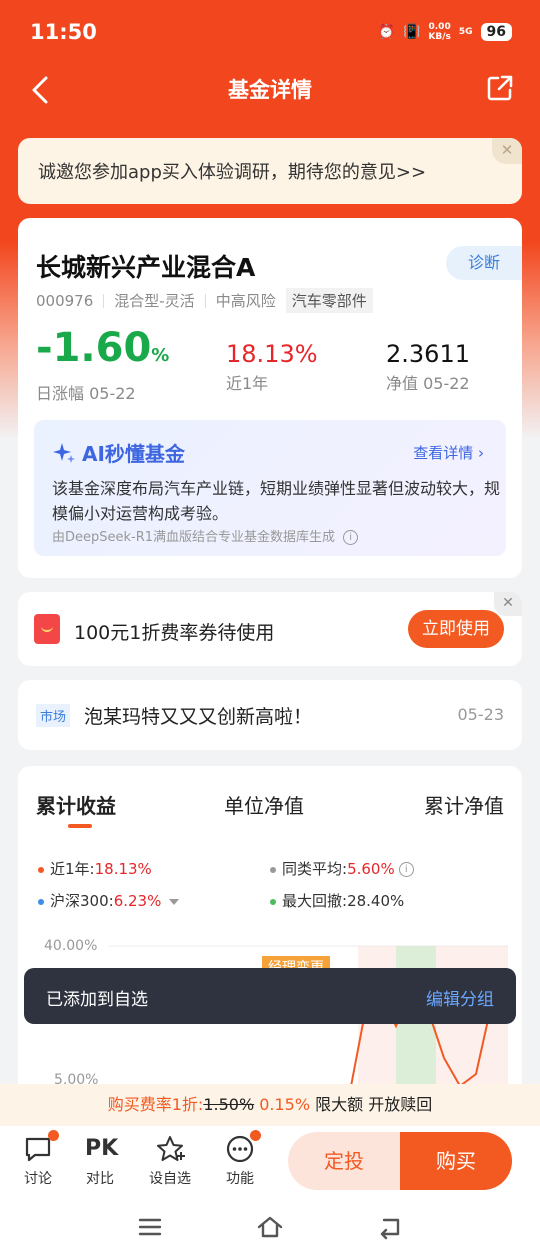 This screenshot has height=1260, width=540. I want to click on home-icon, so click(270, 1227).